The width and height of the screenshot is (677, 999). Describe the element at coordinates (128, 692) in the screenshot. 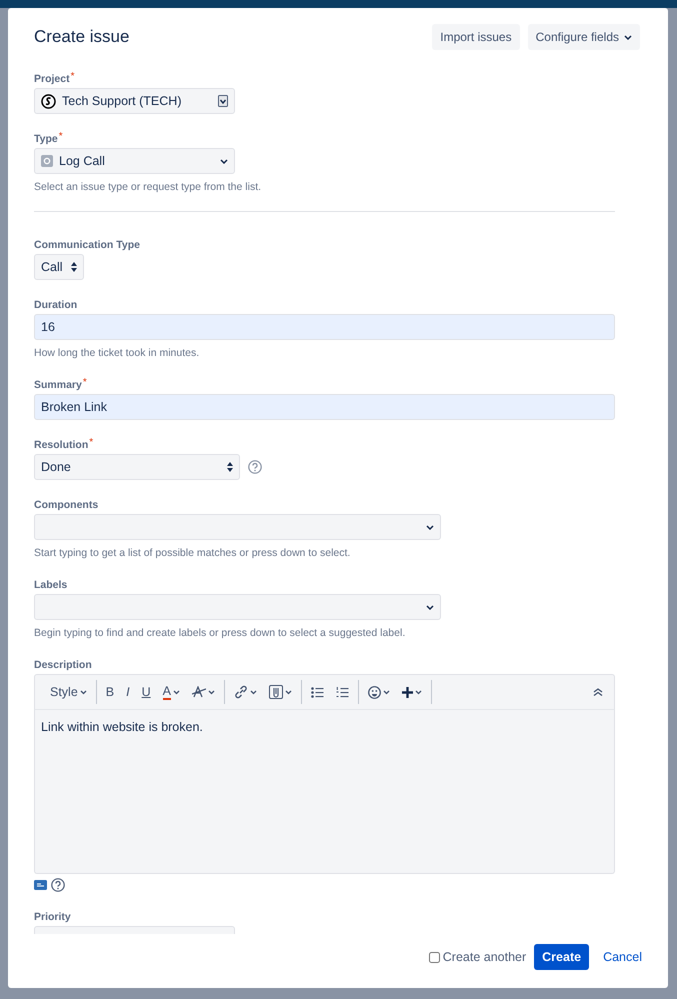

I see `italic-button: I` at that location.